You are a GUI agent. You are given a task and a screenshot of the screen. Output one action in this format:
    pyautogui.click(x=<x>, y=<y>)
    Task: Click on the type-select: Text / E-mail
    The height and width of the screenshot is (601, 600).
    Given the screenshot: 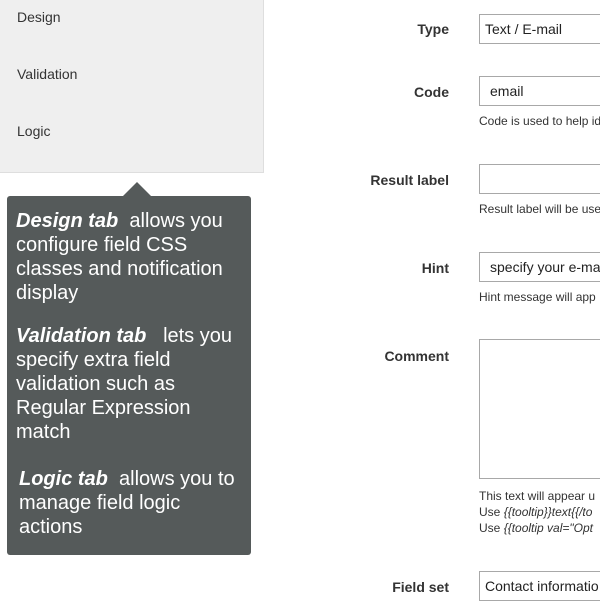 What is the action you would take?
    pyautogui.click(x=539, y=29)
    